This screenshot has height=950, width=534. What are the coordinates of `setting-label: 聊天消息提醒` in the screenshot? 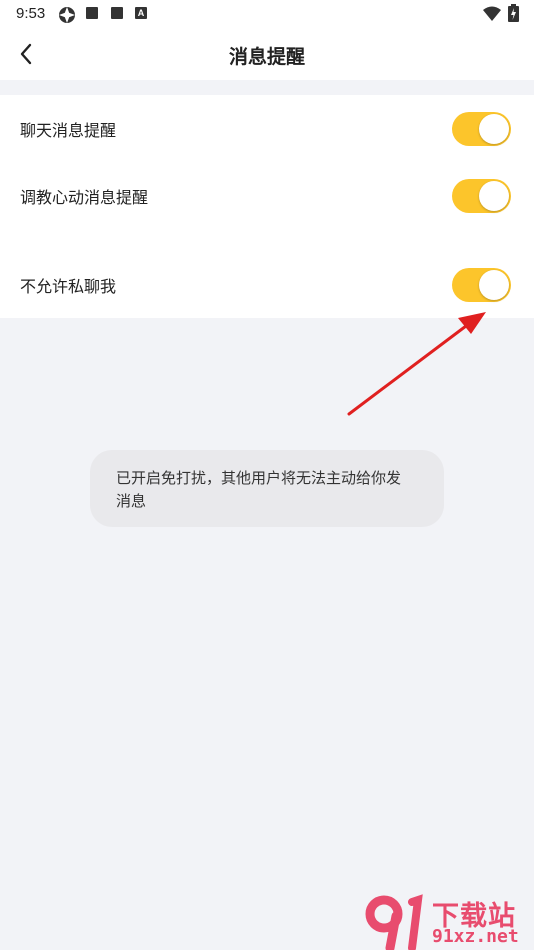 It's located at (68, 130).